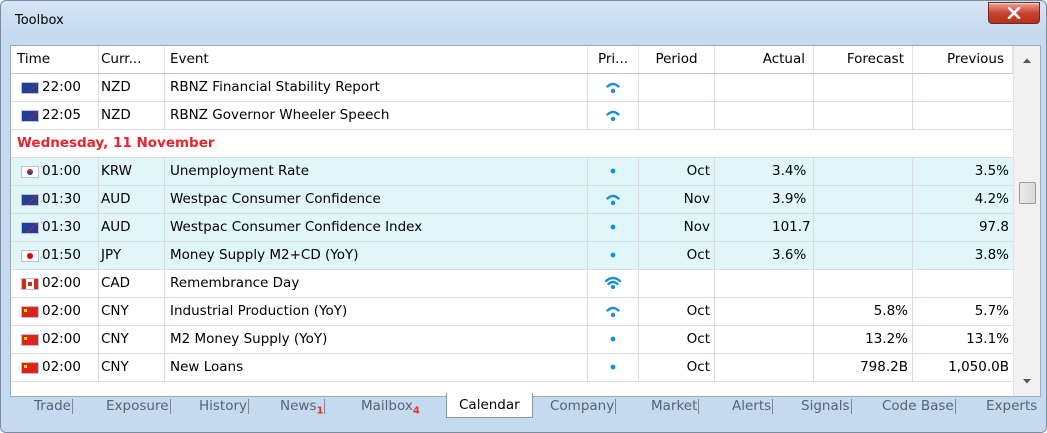 Image resolution: width=1047 pixels, height=433 pixels. What do you see at coordinates (919, 406) in the screenshot?
I see `tab-code-base: Code Base` at bounding box center [919, 406].